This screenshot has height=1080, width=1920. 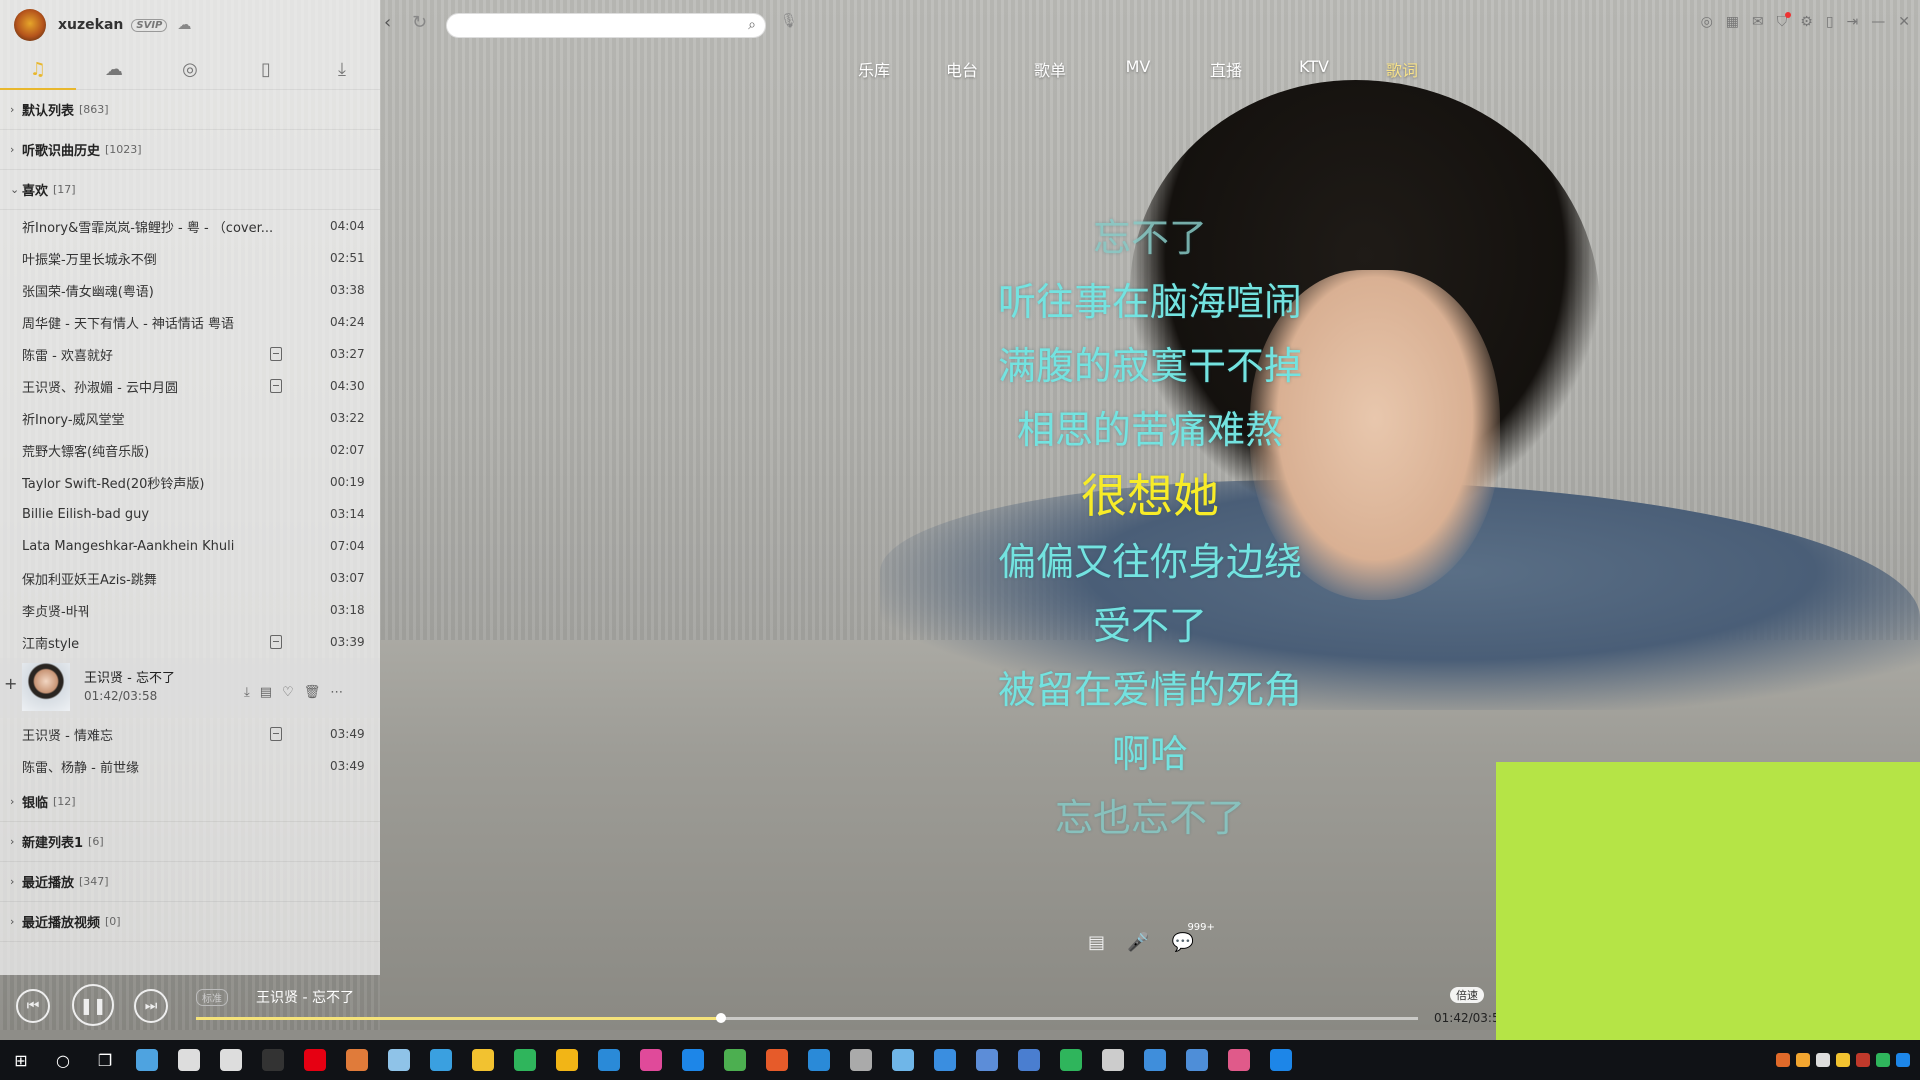 What do you see at coordinates (288, 692) in the screenshot?
I see `heart-icon: ♡` at bounding box center [288, 692].